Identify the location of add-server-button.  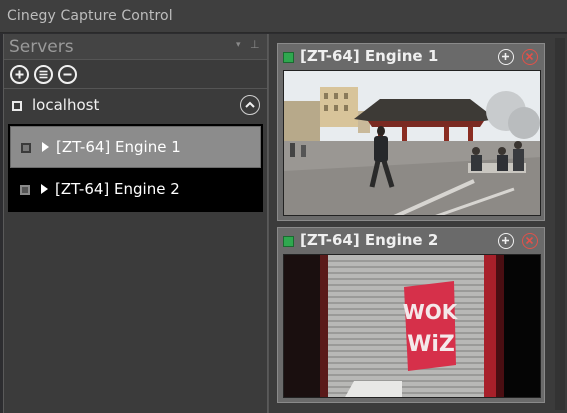
(19, 74).